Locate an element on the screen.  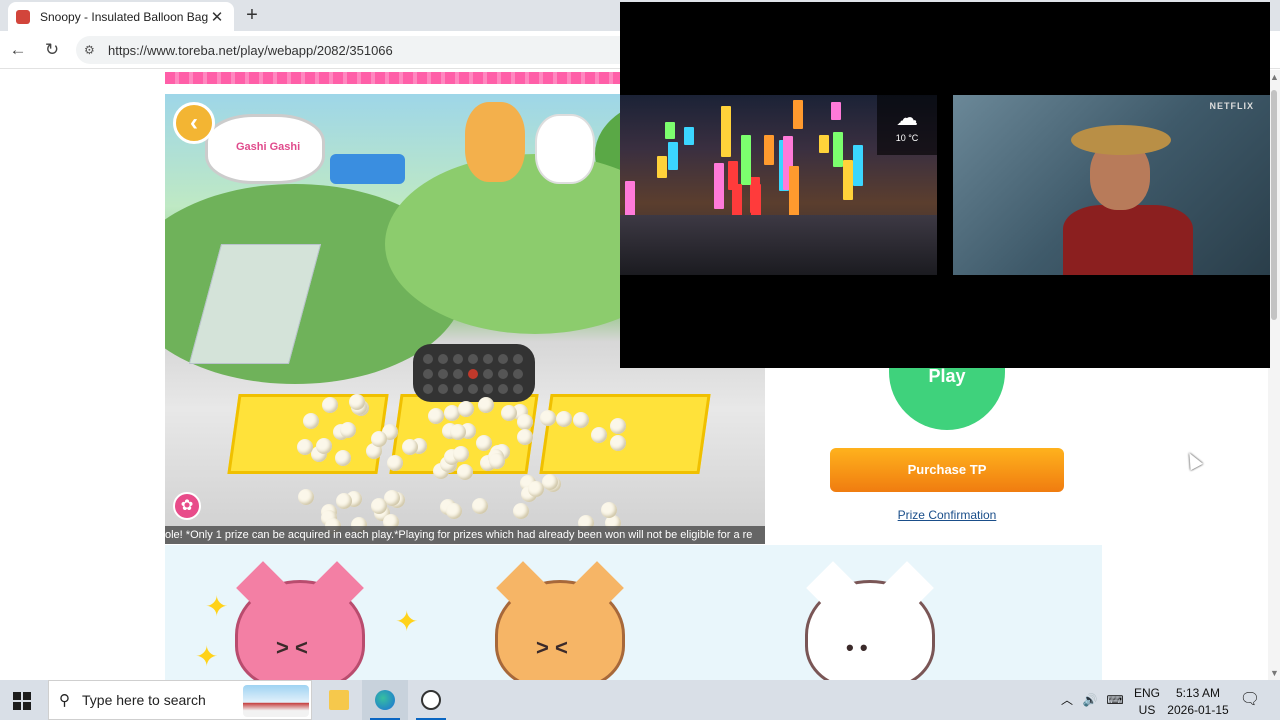
clock: 5:13 AM 2026-01-15 is located at coordinates (1198, 700).